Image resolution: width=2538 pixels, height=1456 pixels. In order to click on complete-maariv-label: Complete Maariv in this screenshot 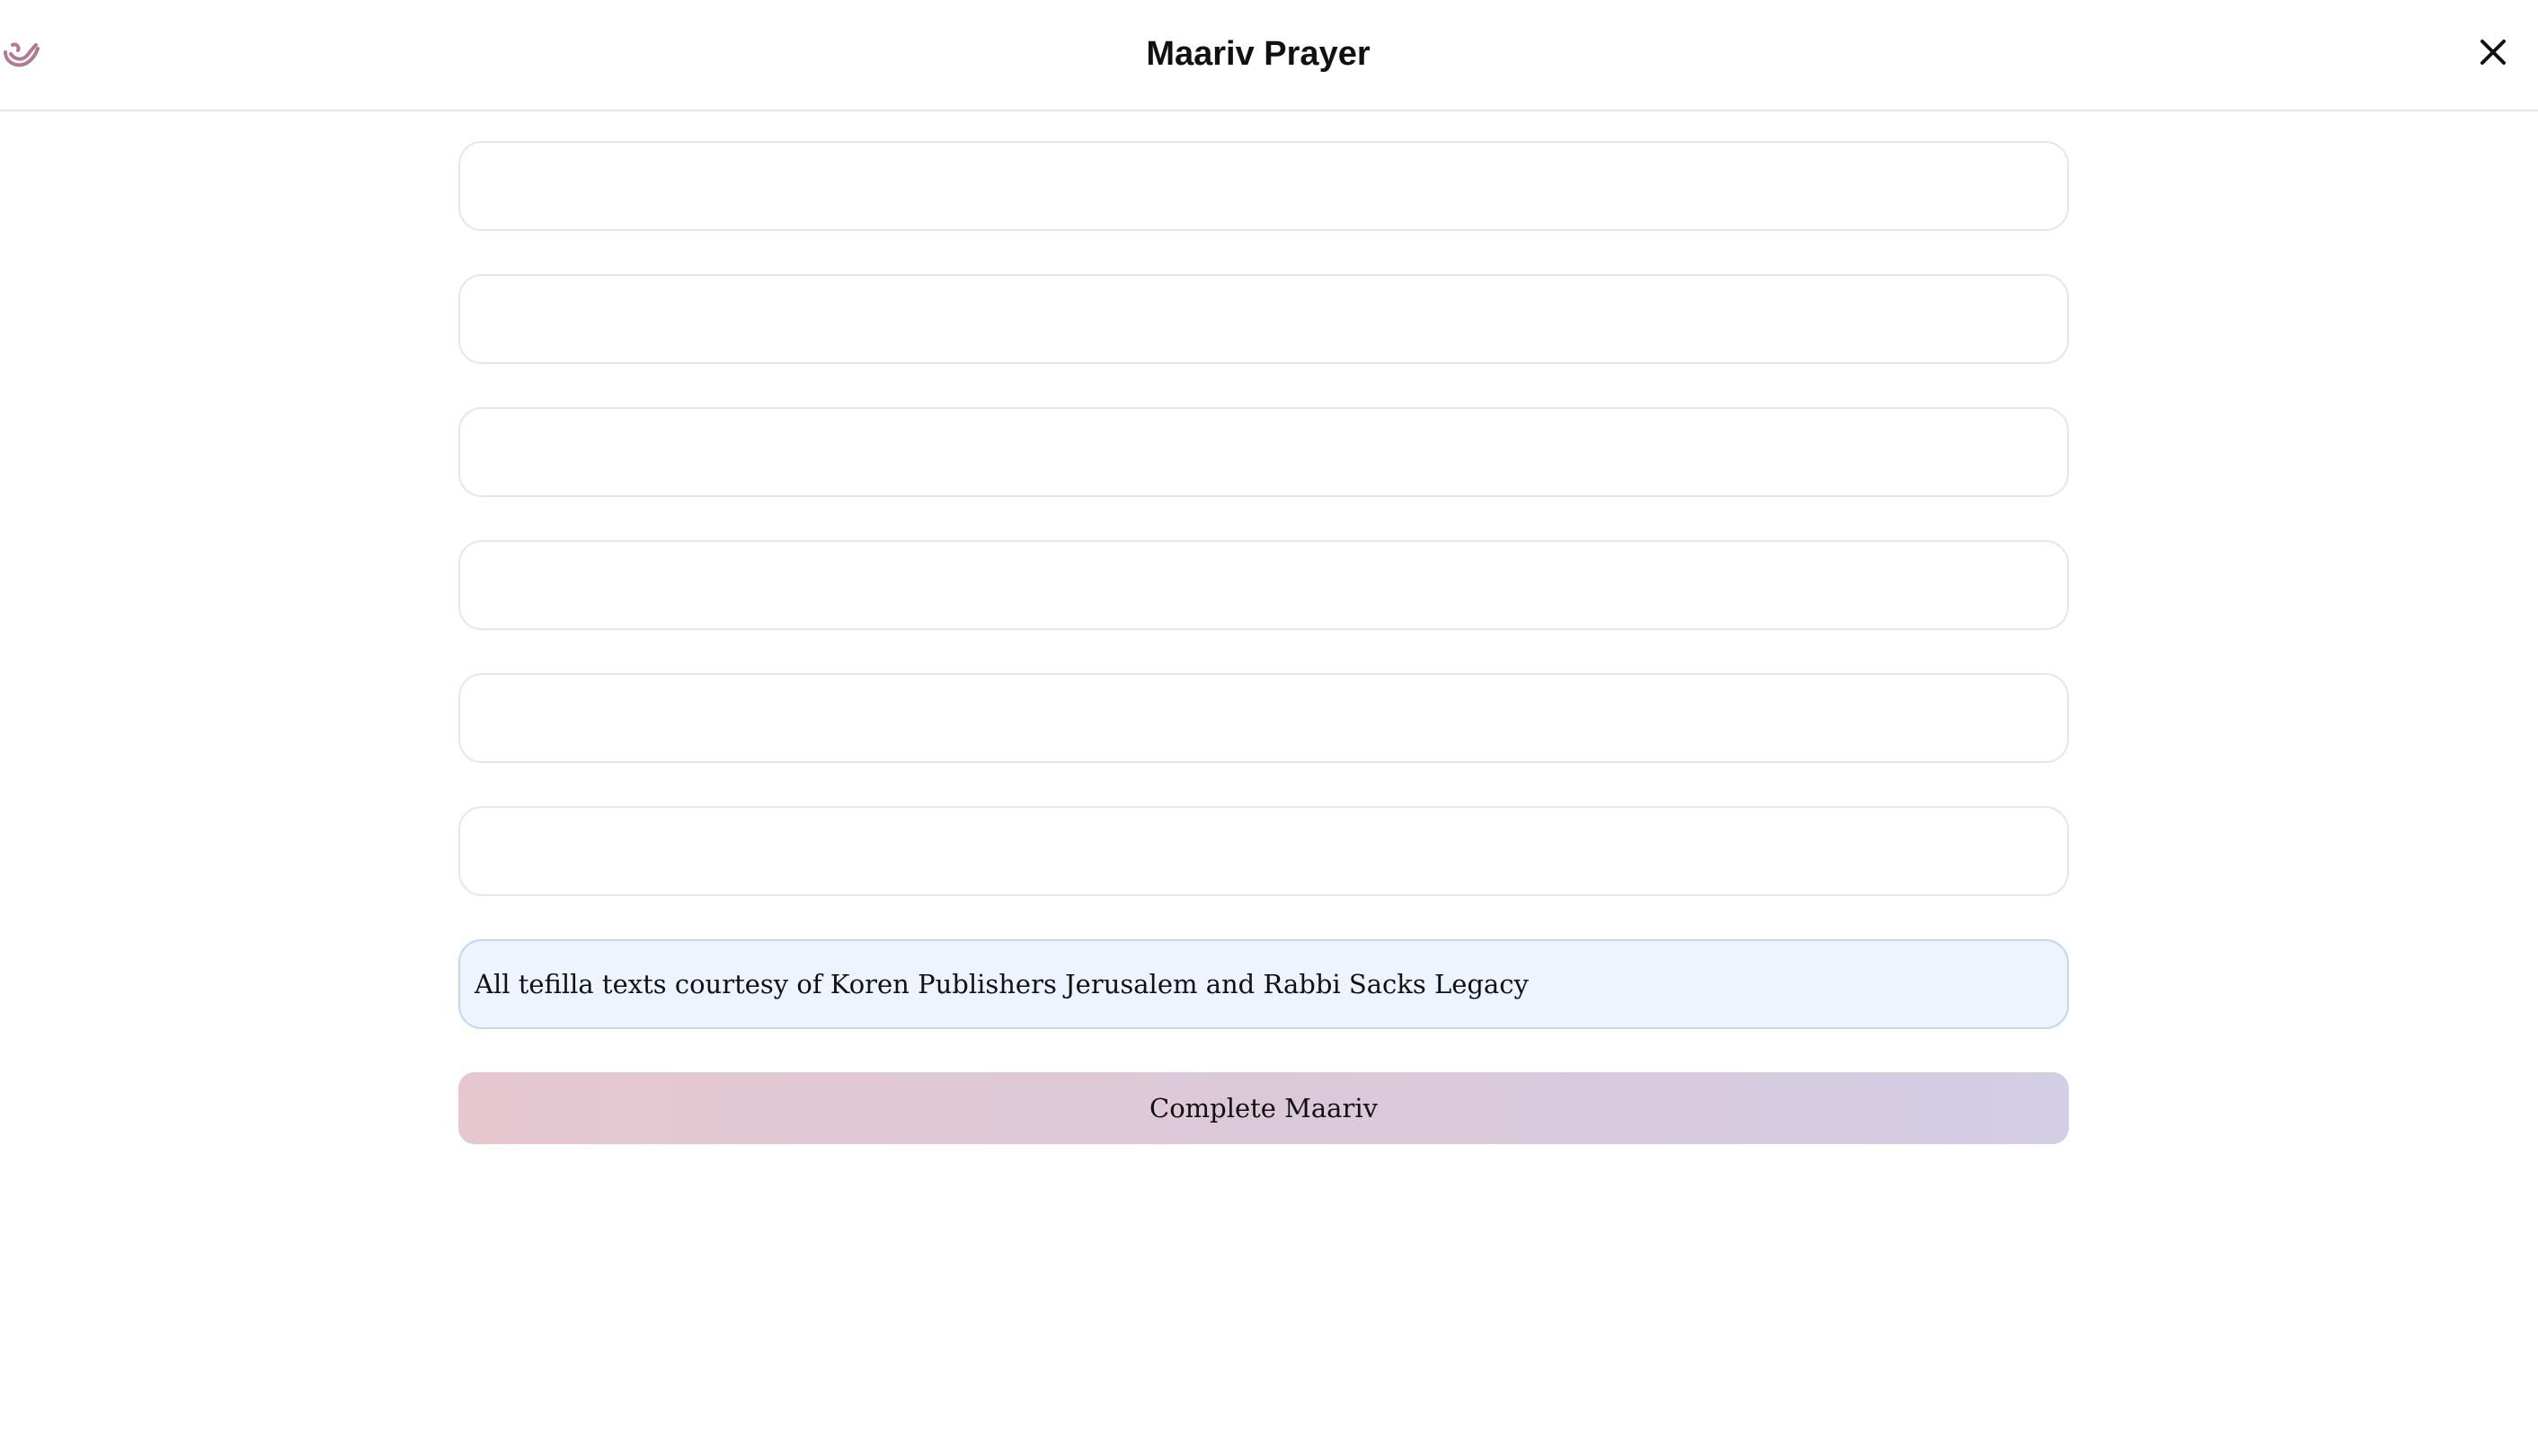, I will do `click(1264, 1108)`.